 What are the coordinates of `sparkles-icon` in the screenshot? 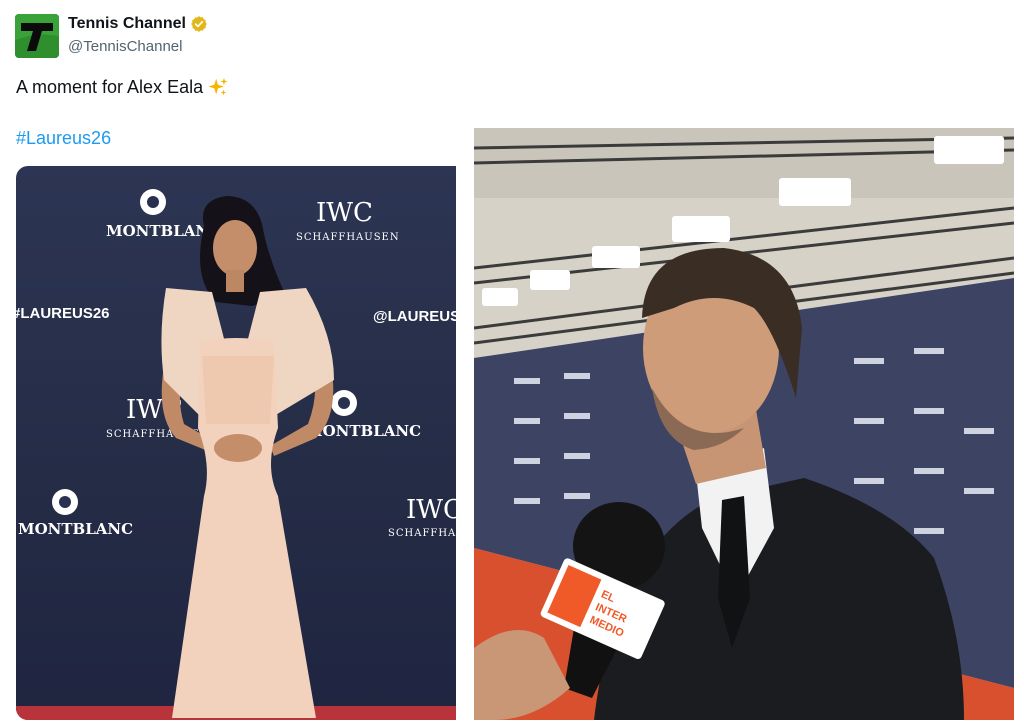 It's located at (218, 86).